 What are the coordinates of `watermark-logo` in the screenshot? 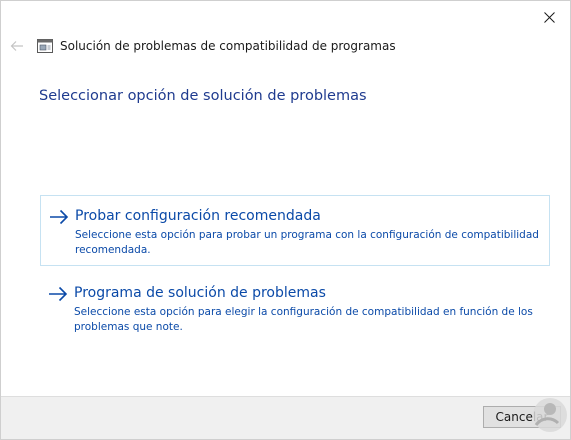 It's located at (550, 415).